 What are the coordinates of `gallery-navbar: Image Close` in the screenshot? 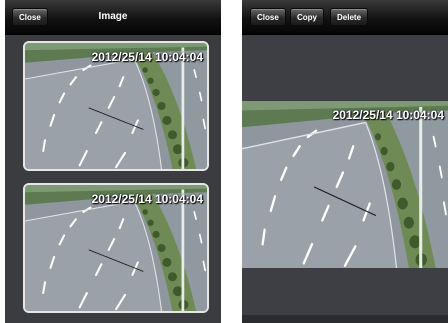 It's located at (113, 17).